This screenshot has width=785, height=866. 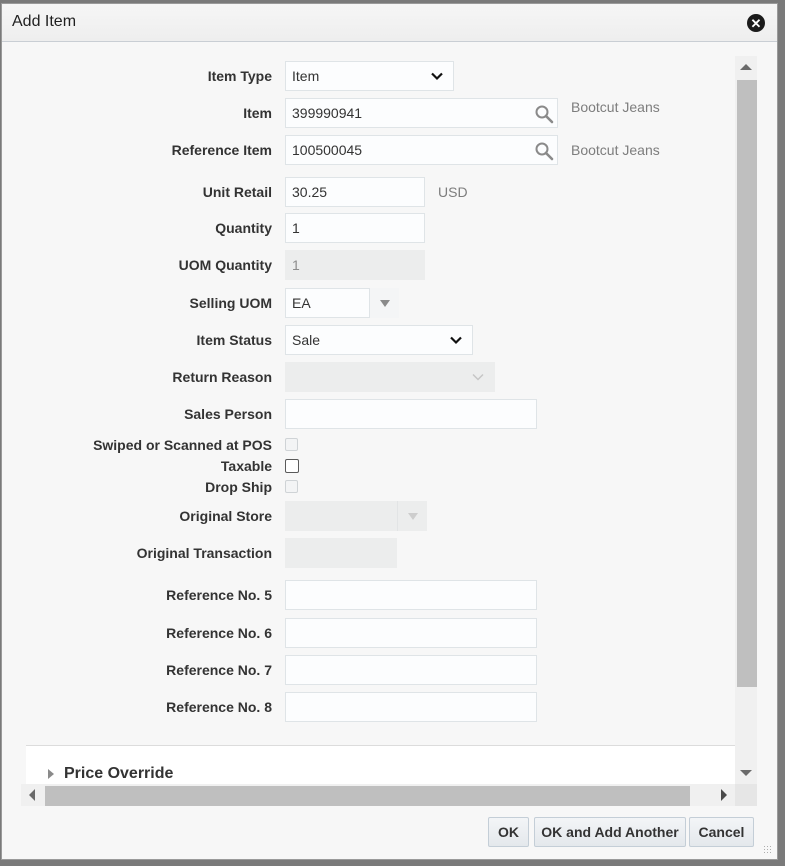 What do you see at coordinates (747, 383) in the screenshot?
I see `vertical-scroll-thumb` at bounding box center [747, 383].